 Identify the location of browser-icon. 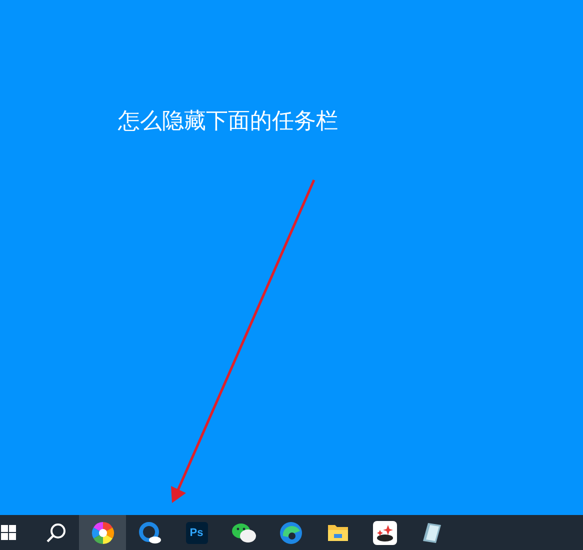
(290, 532).